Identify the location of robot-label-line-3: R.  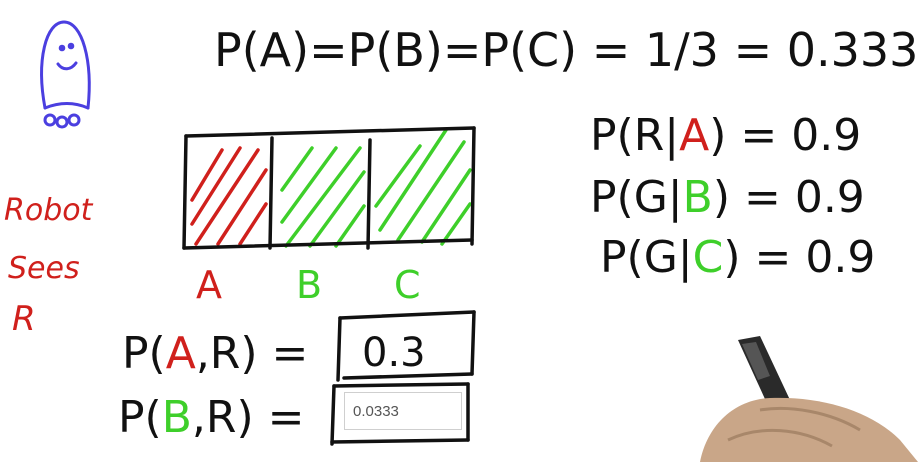
(24, 319).